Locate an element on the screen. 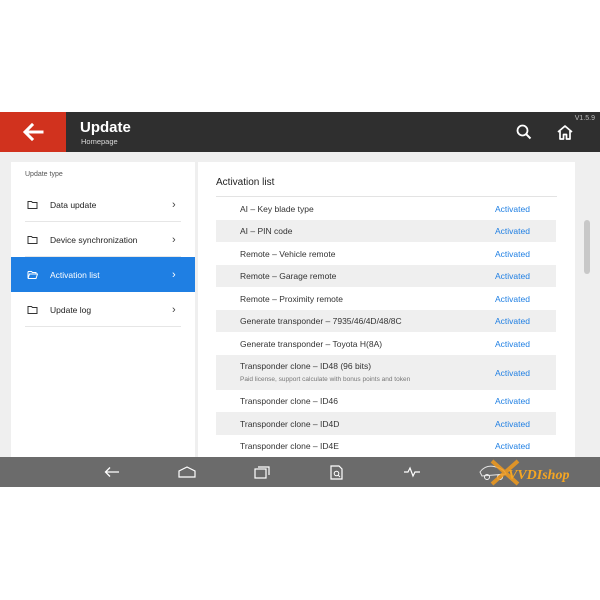 This screenshot has height=600, width=600. divider is located at coordinates (103, 326).